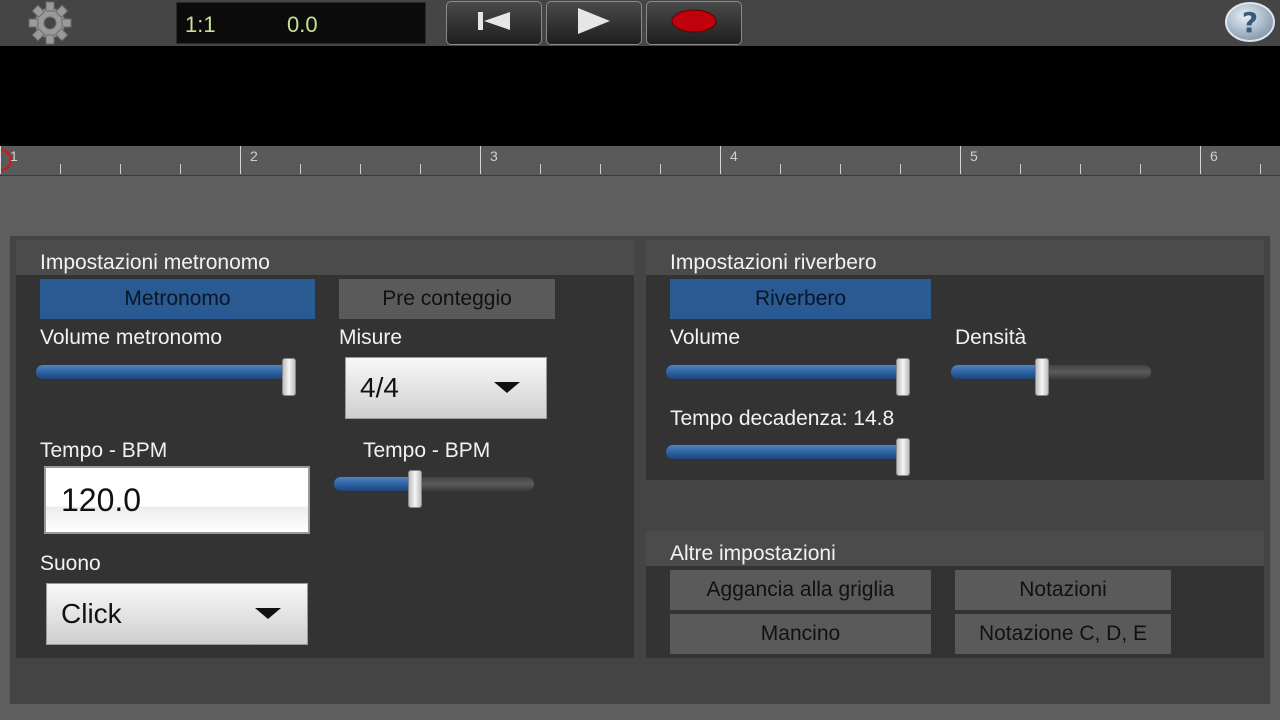  I want to click on tempo-label: Tempo - BPM, so click(104, 450).